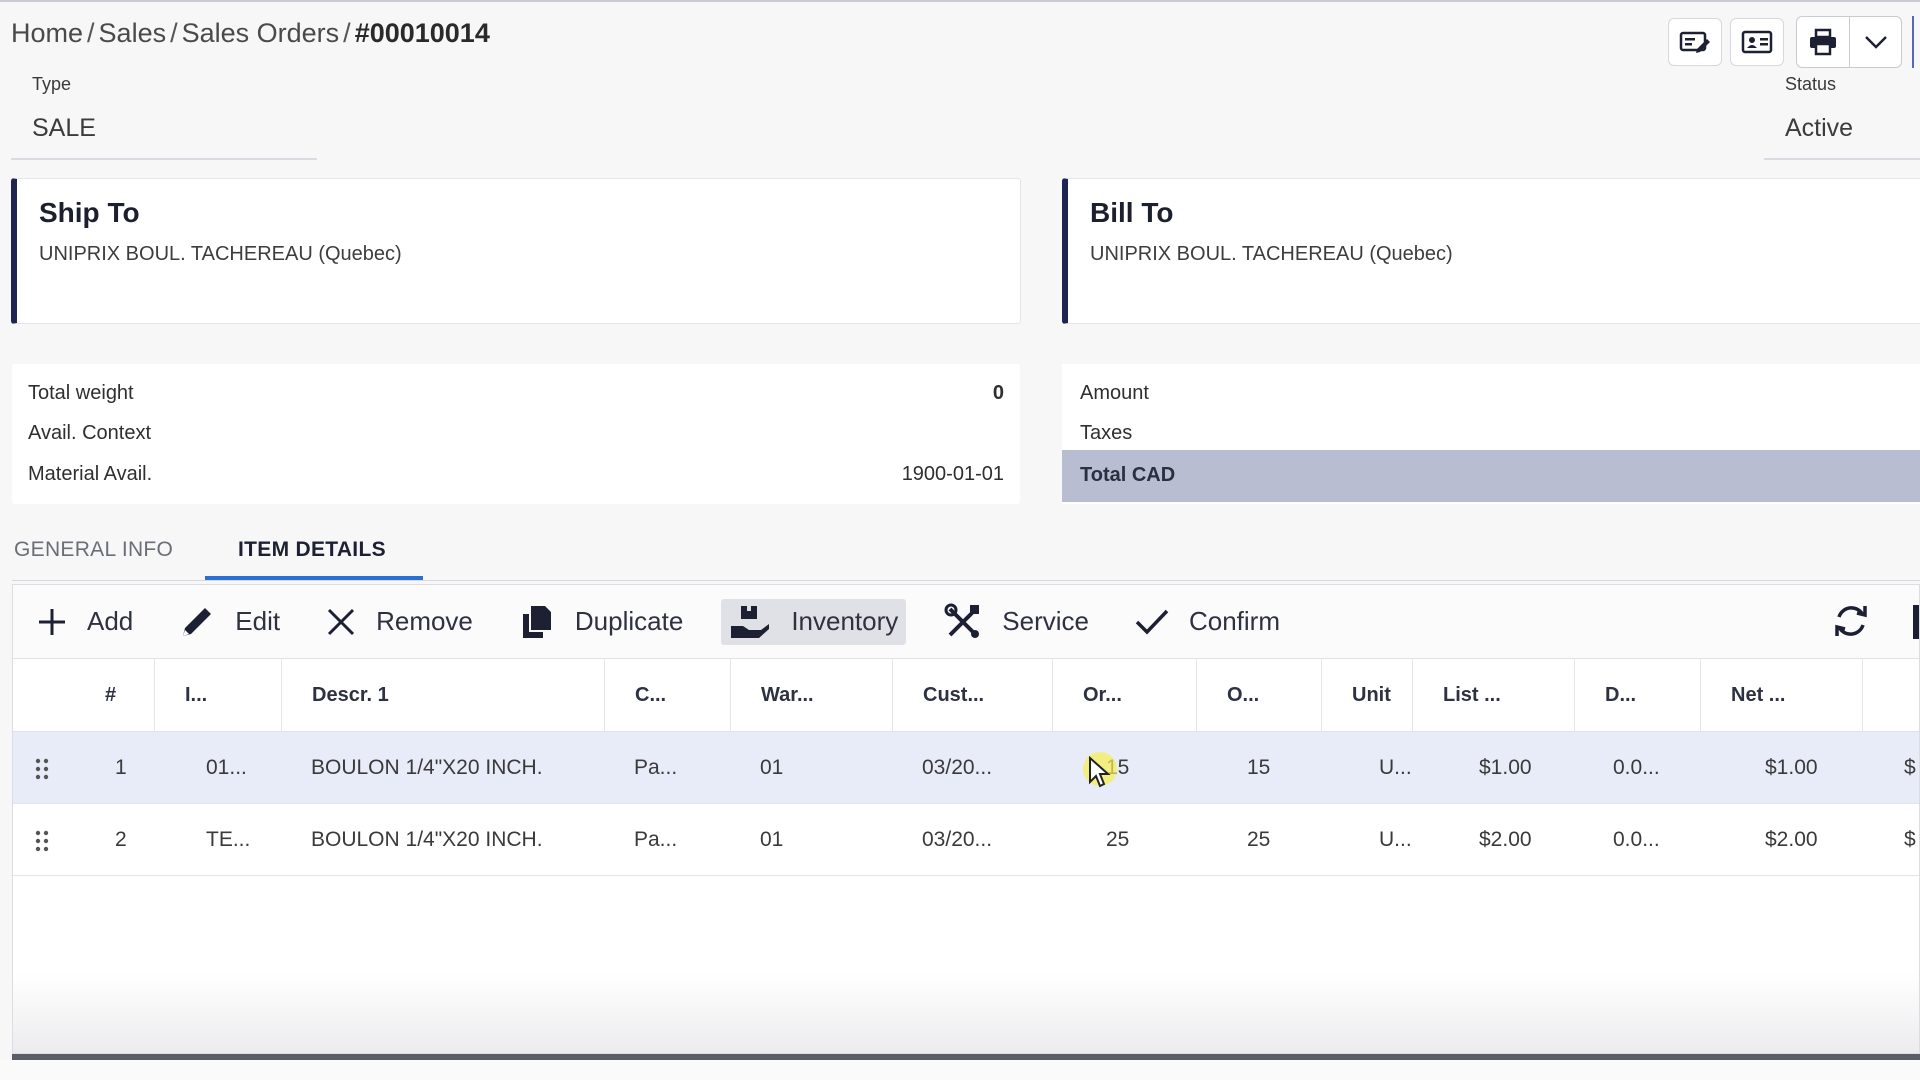 The image size is (1920, 1080). I want to click on total-weight-value: 0, so click(998, 393).